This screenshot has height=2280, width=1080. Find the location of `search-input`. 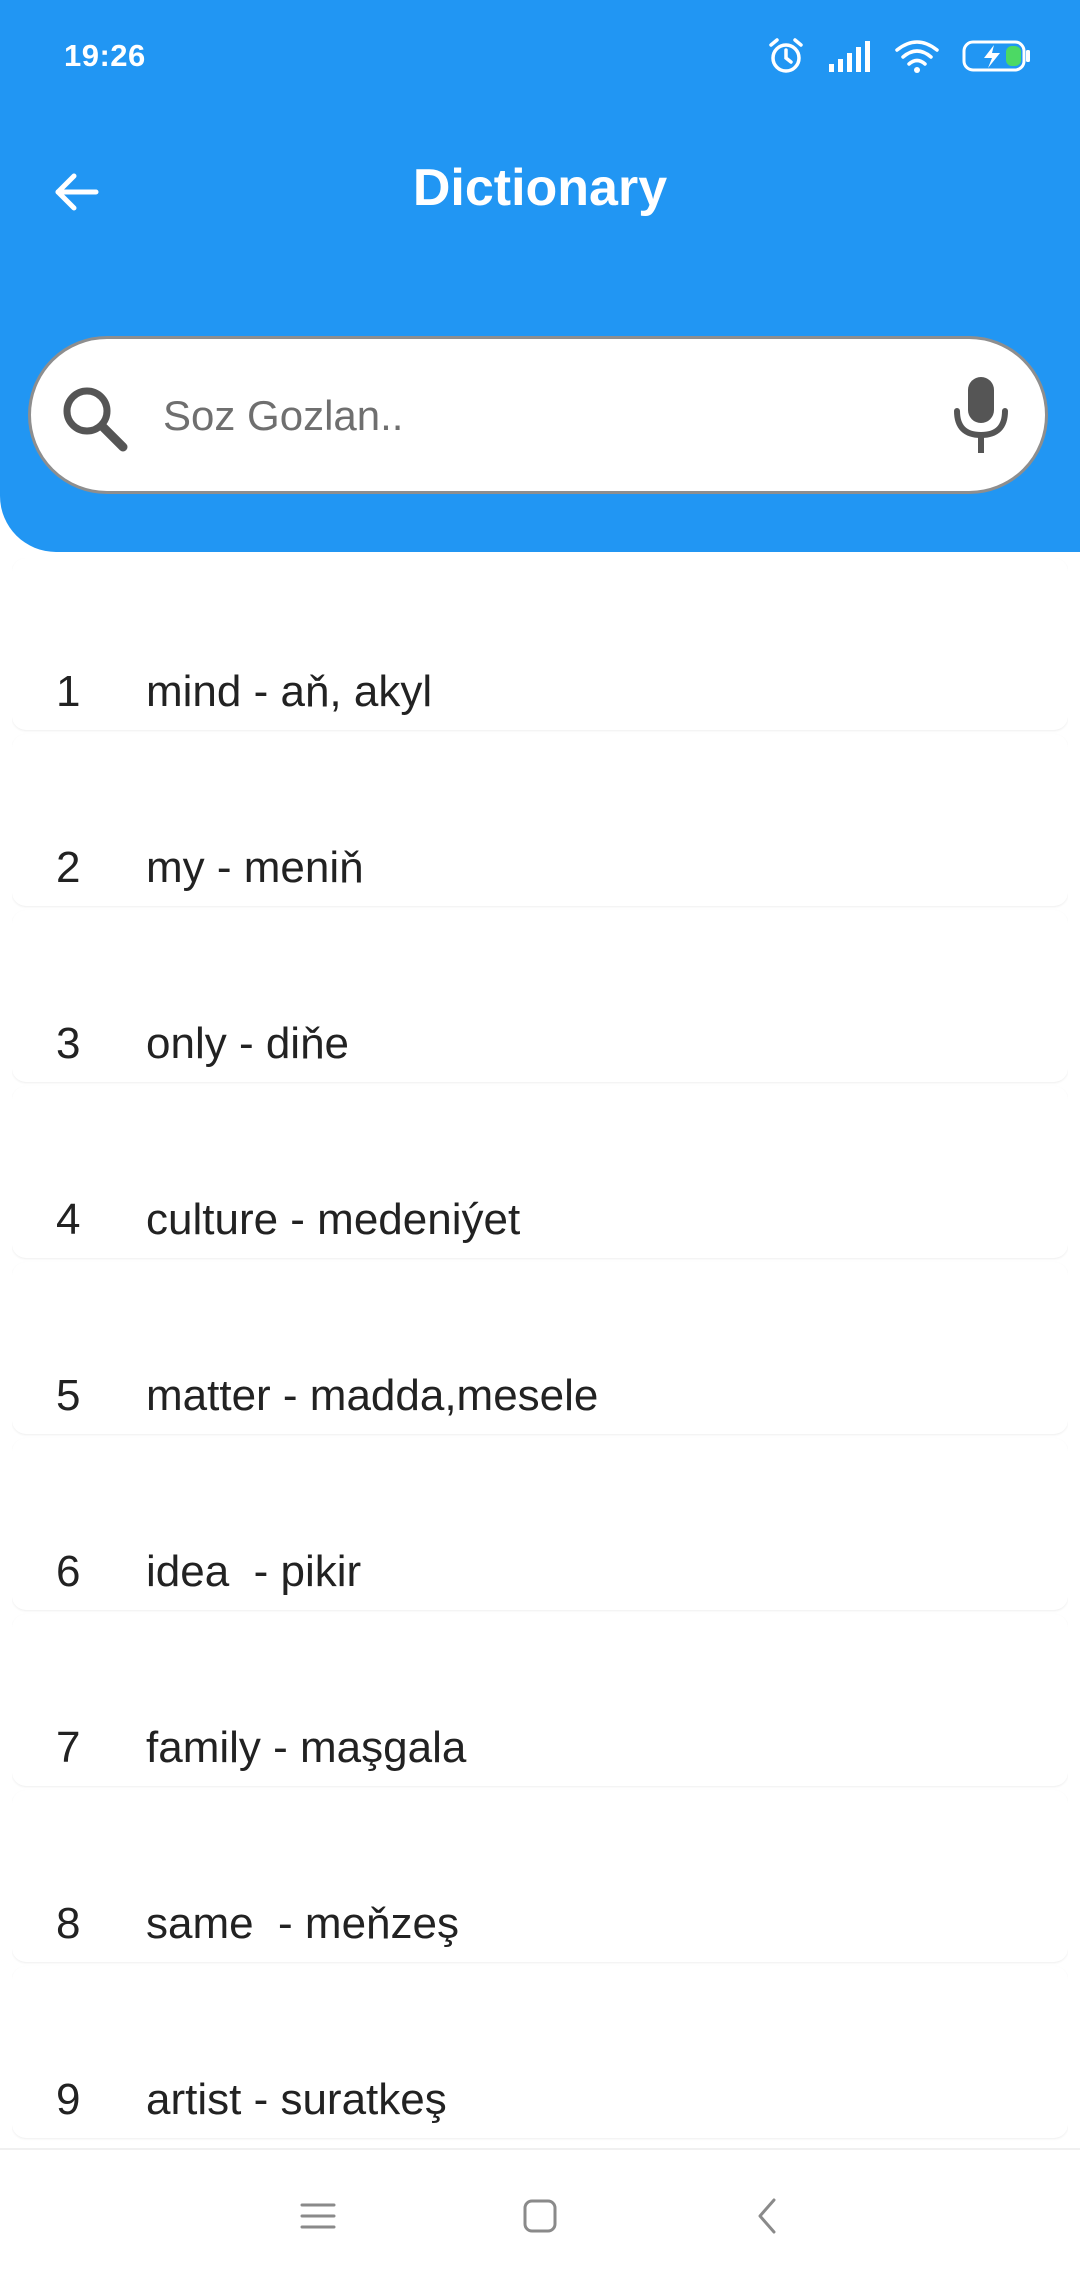

search-input is located at coordinates (553, 416).